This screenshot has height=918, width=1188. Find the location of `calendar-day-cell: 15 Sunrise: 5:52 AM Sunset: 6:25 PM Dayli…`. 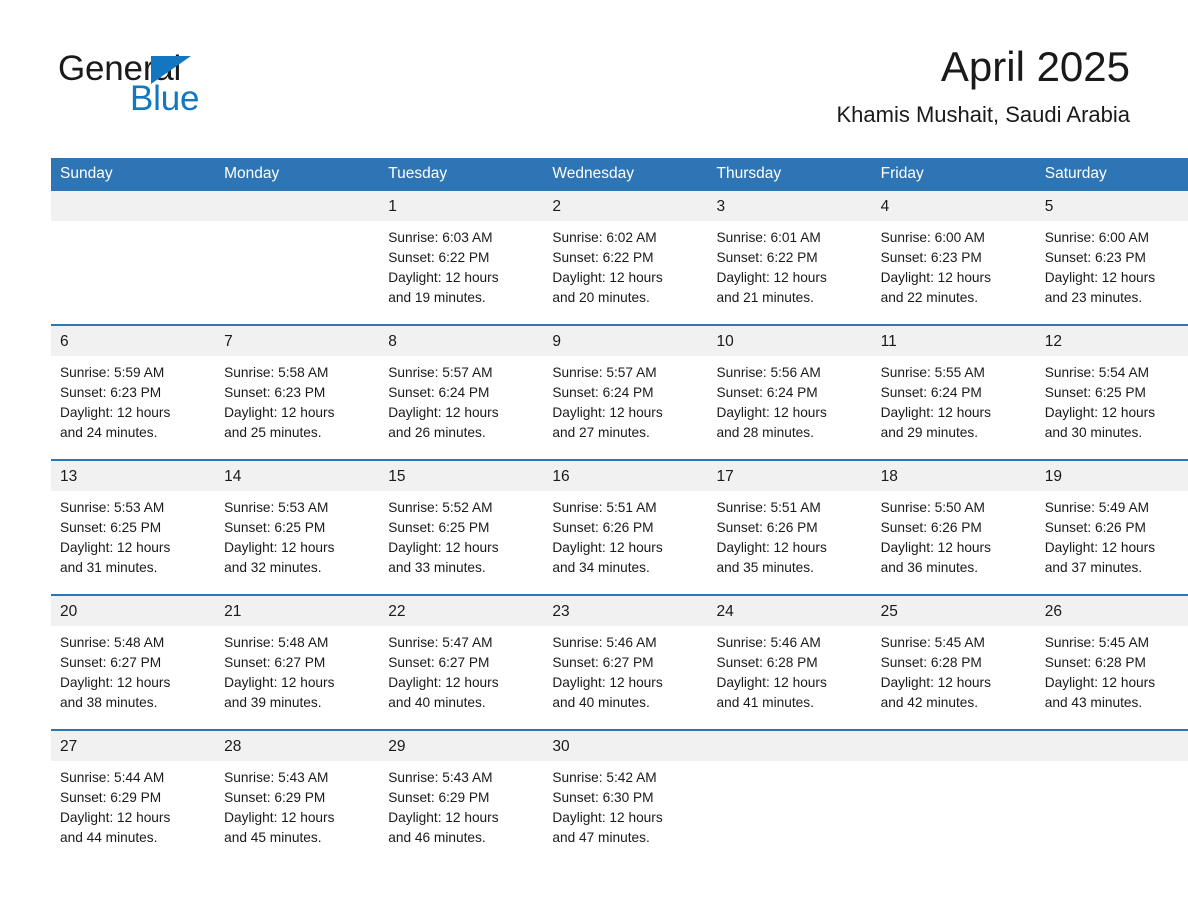

calendar-day-cell: 15 Sunrise: 5:52 AM Sunset: 6:25 PM Dayli… is located at coordinates (461, 527).